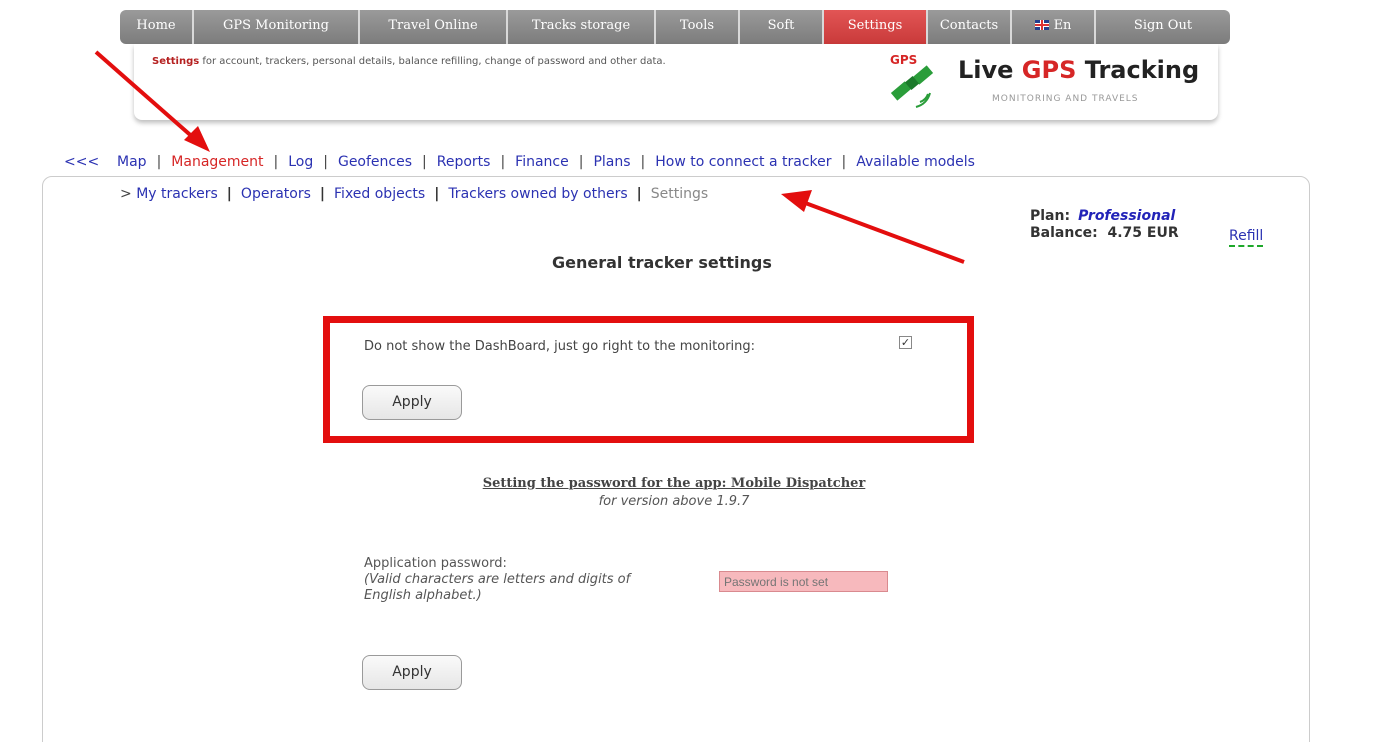 This screenshot has height=742, width=1373. What do you see at coordinates (1104, 225) in the screenshot?
I see `account-summary: Plan: Professional Balance: 4.75 EUR` at bounding box center [1104, 225].